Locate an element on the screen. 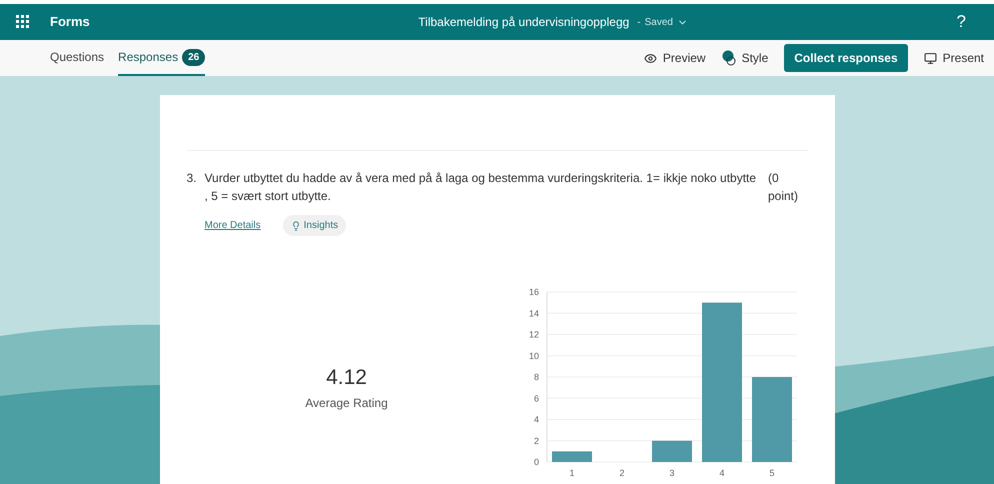  y-tick-label: 14 is located at coordinates (533, 313).